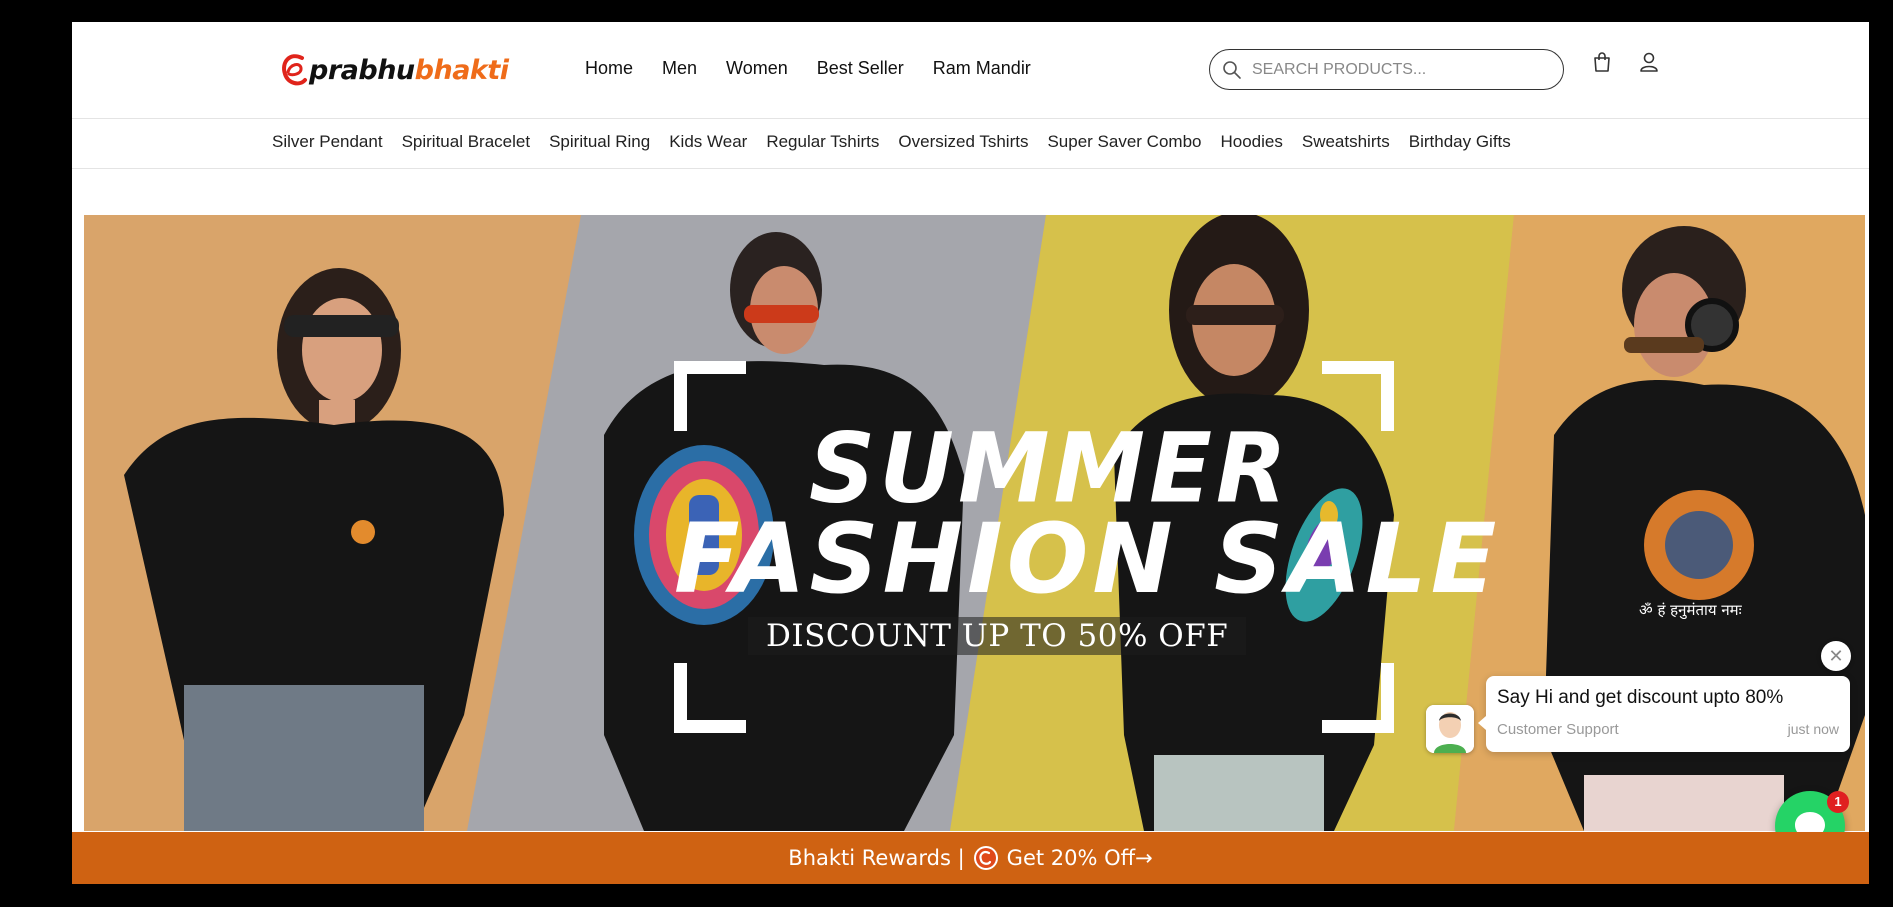  What do you see at coordinates (1558, 729) in the screenshot?
I see `chat-sender-name: Customer Support` at bounding box center [1558, 729].